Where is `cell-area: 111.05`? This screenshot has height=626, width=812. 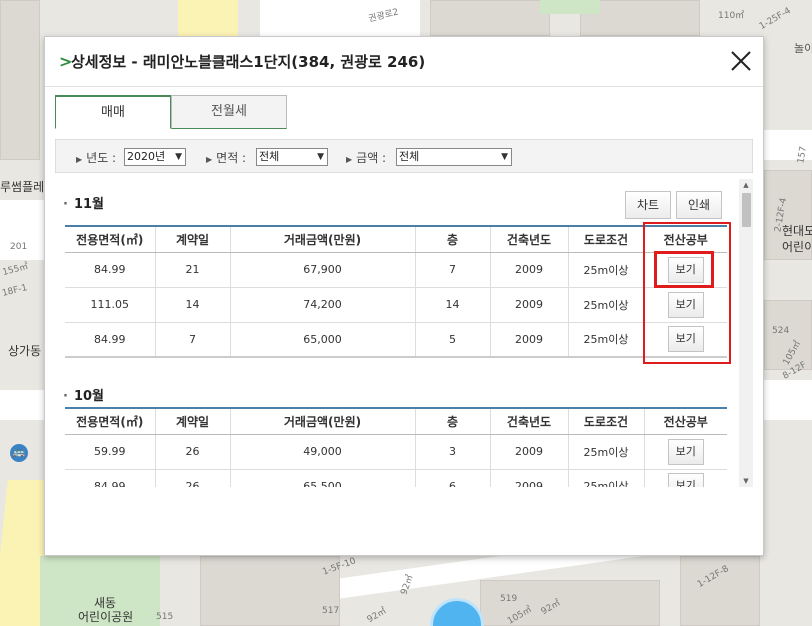
cell-area: 111.05 is located at coordinates (110, 305).